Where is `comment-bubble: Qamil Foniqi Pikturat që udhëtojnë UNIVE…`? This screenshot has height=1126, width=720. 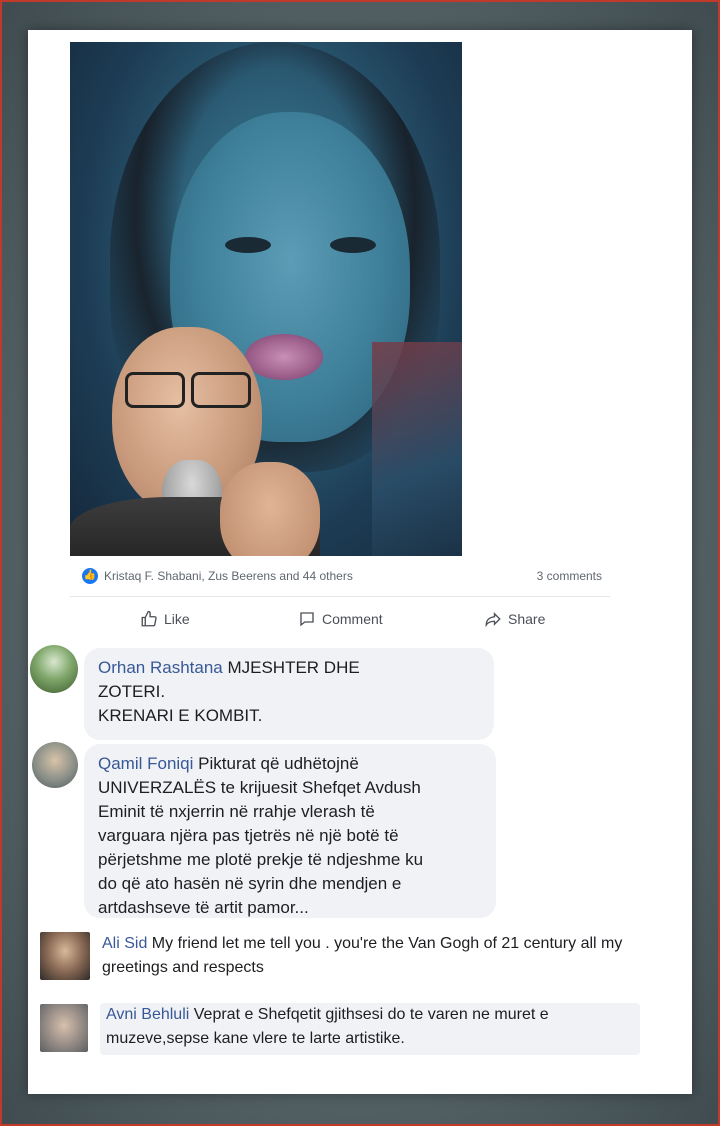
comment-bubble: Qamil Foniqi Pikturat që udhëtojnë UNIVE… is located at coordinates (290, 831).